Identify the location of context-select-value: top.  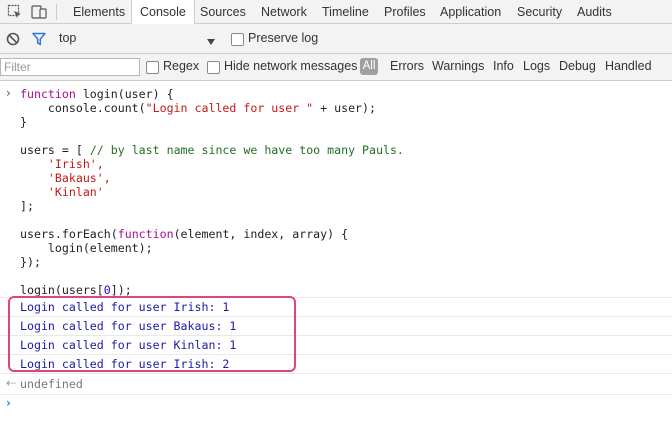
(67, 38).